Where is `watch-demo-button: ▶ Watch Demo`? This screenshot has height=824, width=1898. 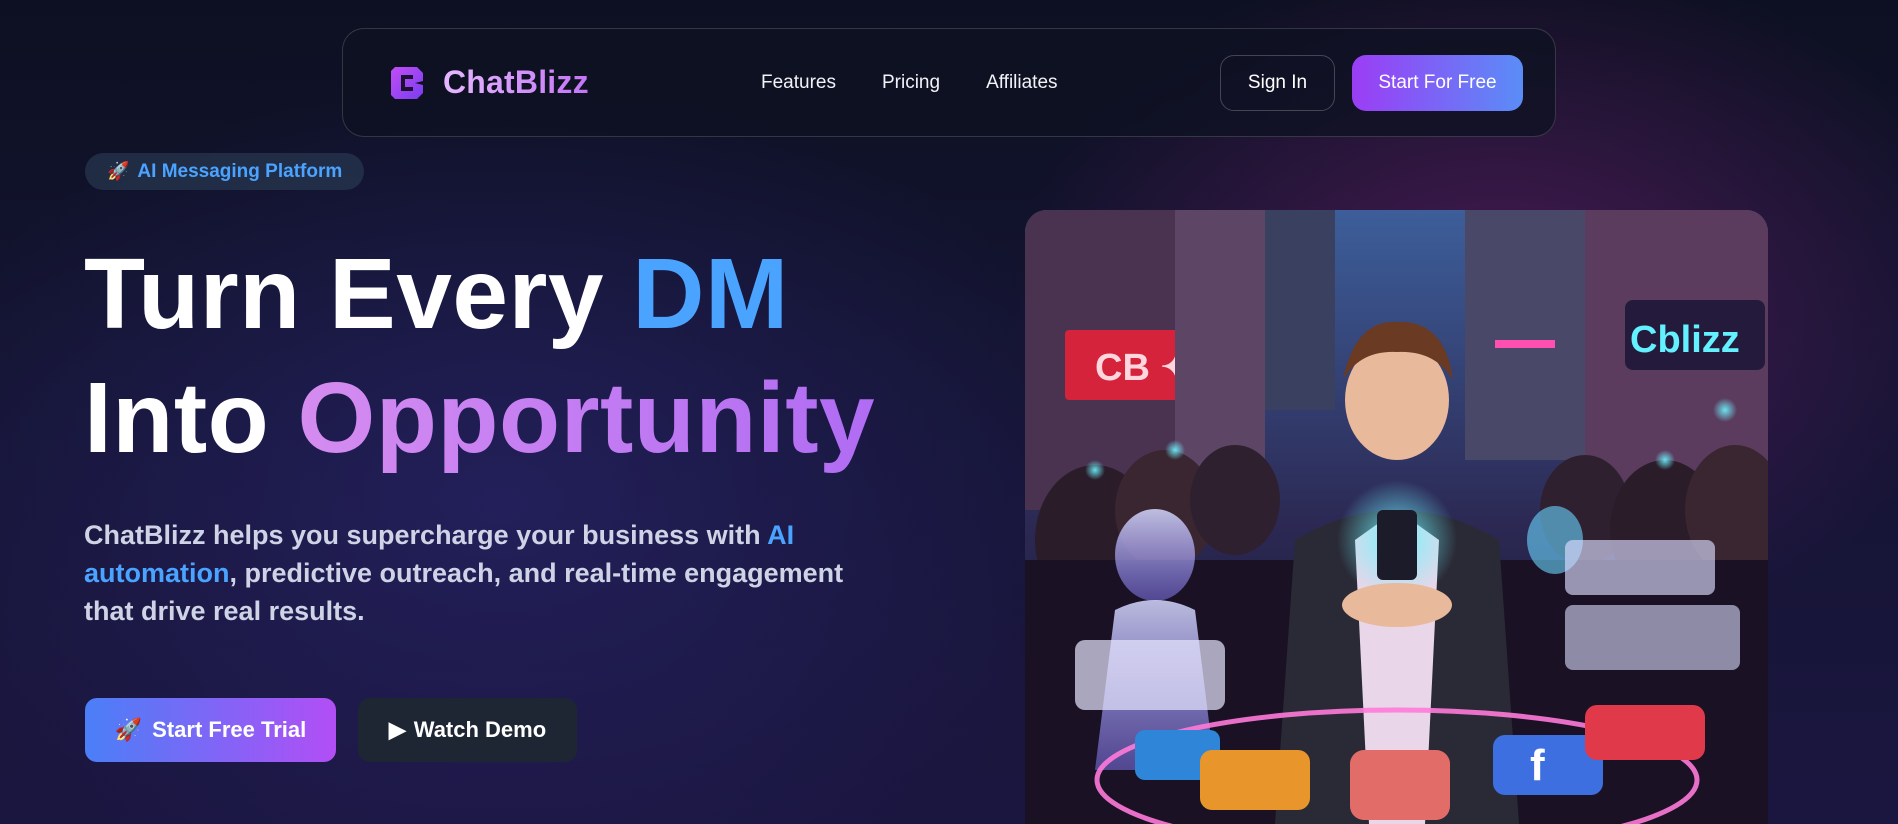 watch-demo-button: ▶ Watch Demo is located at coordinates (467, 730).